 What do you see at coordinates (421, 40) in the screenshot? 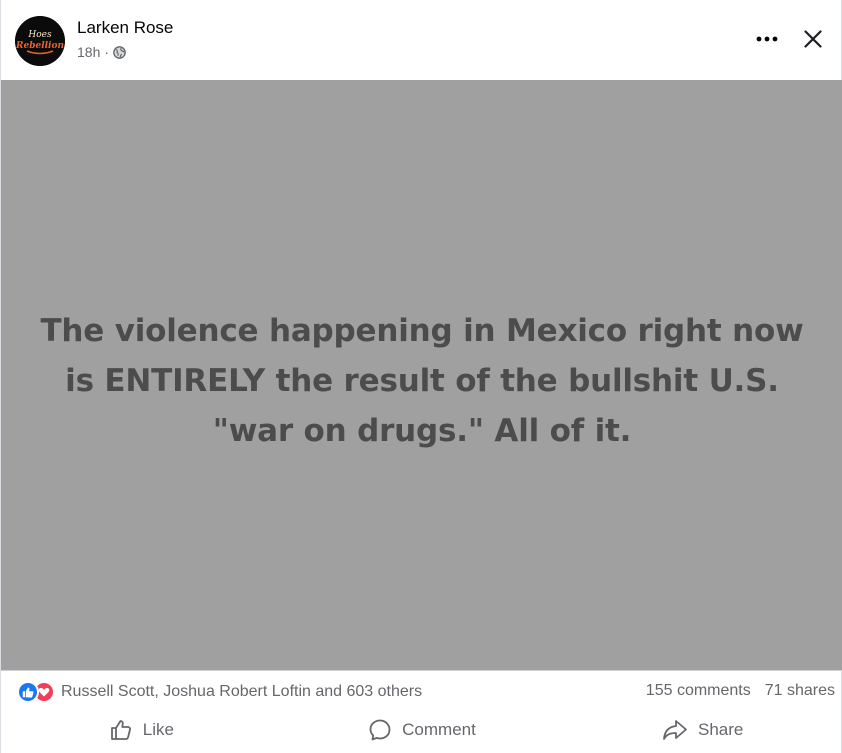
I see `post-header: Hoes Rebellion Larken Rose 18h ·` at bounding box center [421, 40].